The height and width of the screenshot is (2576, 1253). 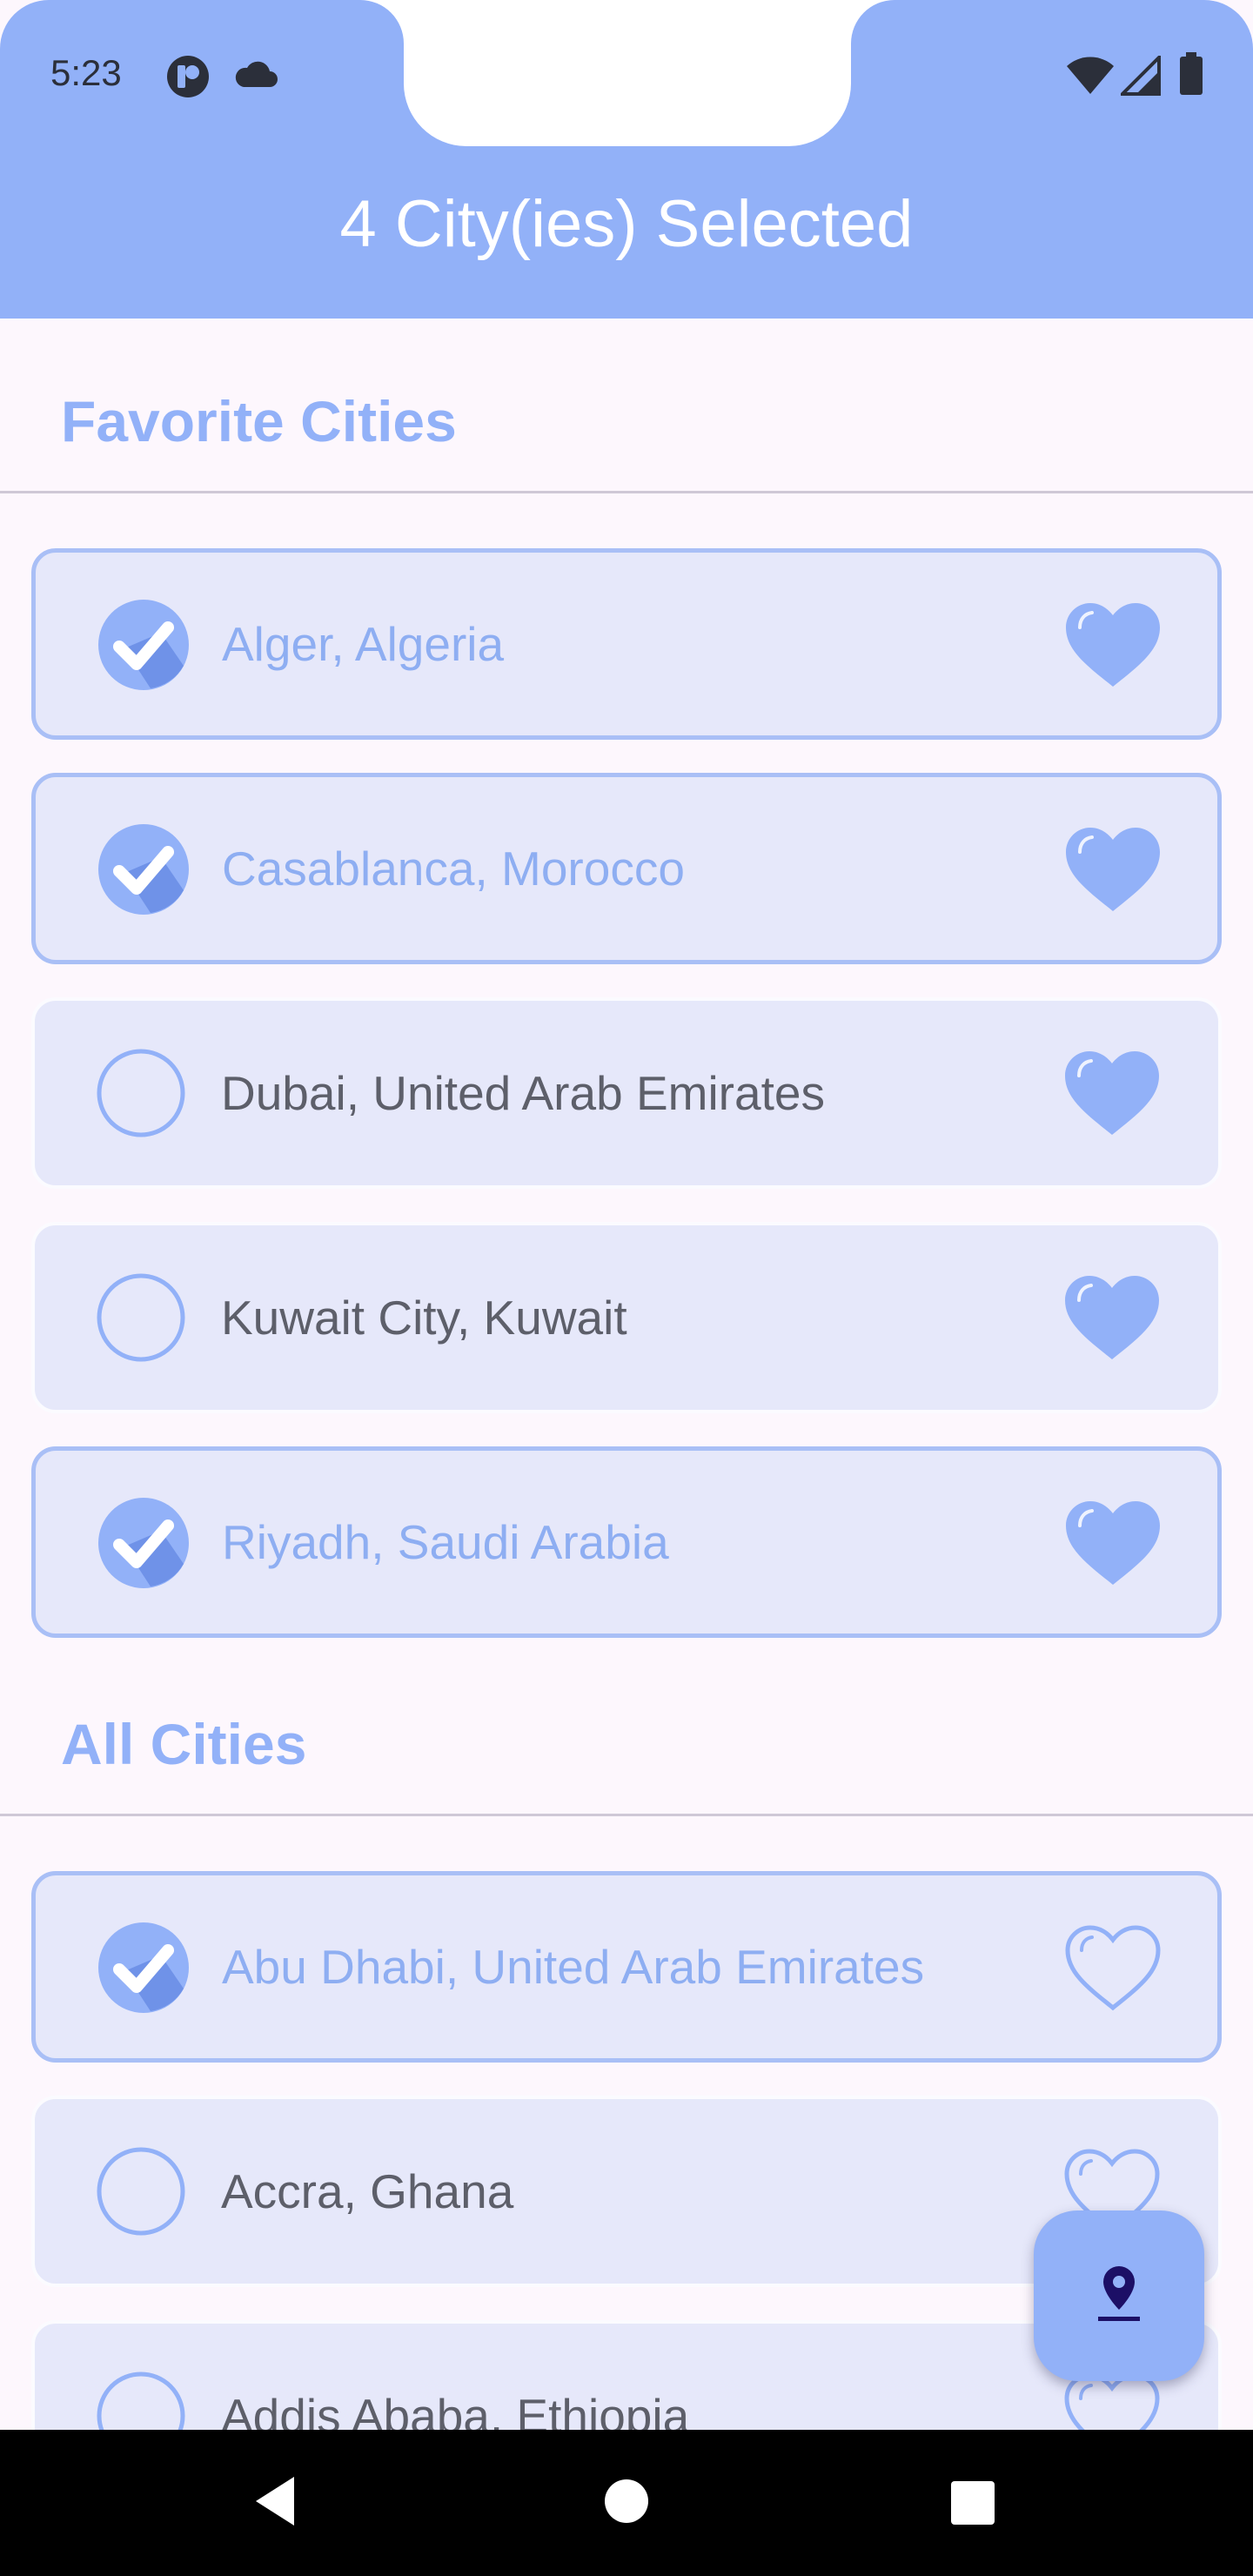 What do you see at coordinates (453, 869) in the screenshot?
I see `city-label: Casablanca, Morocco` at bounding box center [453, 869].